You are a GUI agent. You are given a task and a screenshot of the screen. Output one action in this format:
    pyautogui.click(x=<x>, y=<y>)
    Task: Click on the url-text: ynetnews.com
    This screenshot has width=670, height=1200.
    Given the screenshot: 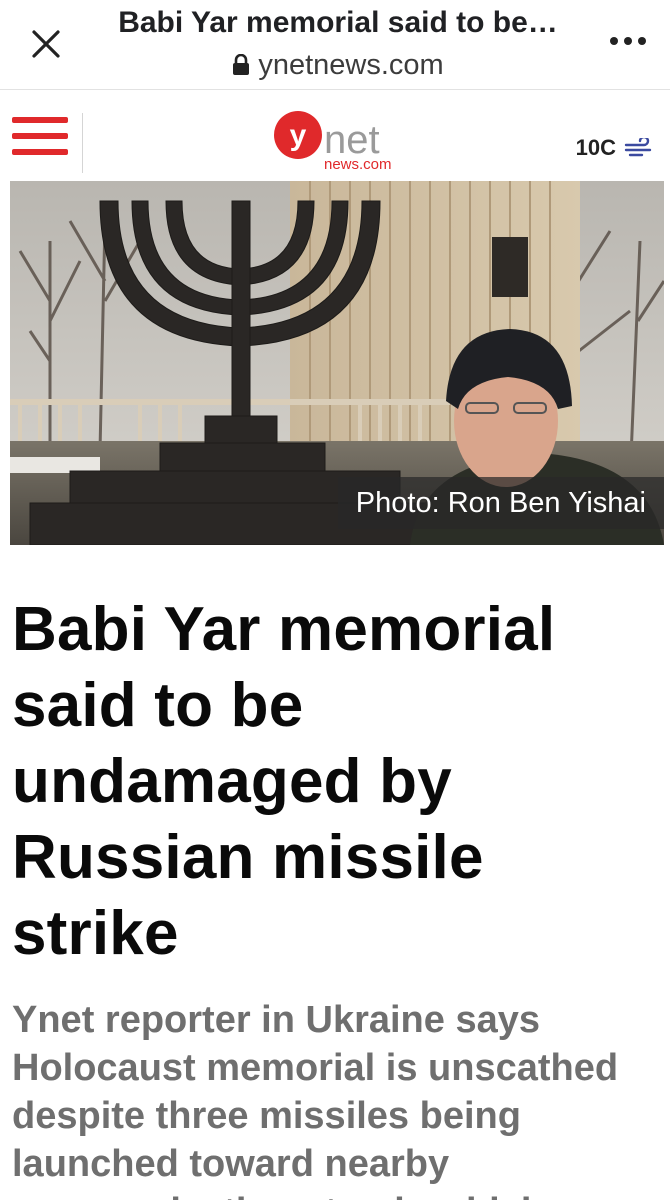 What is the action you would take?
    pyautogui.click(x=351, y=65)
    